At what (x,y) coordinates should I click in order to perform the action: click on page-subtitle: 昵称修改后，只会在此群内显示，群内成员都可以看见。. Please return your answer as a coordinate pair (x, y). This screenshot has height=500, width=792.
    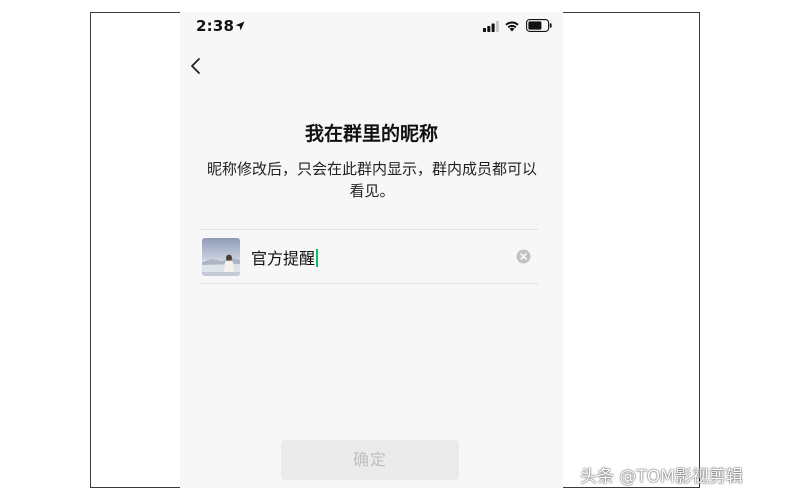
    Looking at the image, I should click on (371, 180).